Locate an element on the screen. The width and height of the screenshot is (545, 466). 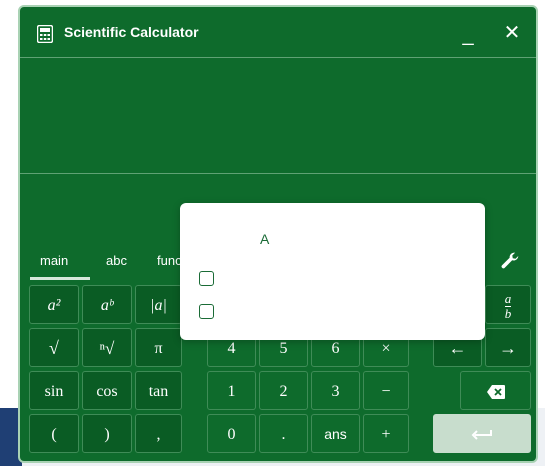
key-3-label: 3 is located at coordinates (335, 391).